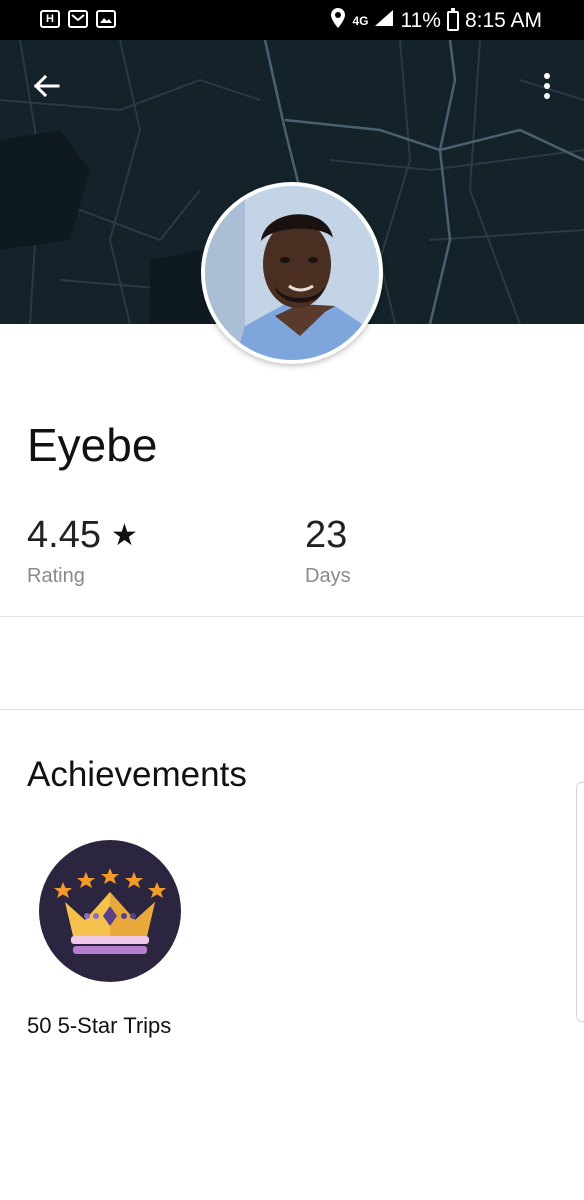 The width and height of the screenshot is (584, 1200). I want to click on scrollbar, so click(580, 902).